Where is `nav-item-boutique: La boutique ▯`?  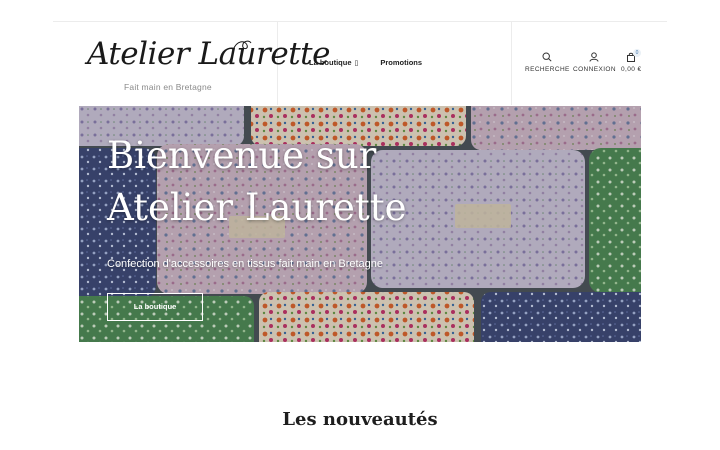 nav-item-boutique: La boutique ▯ is located at coordinates (333, 62).